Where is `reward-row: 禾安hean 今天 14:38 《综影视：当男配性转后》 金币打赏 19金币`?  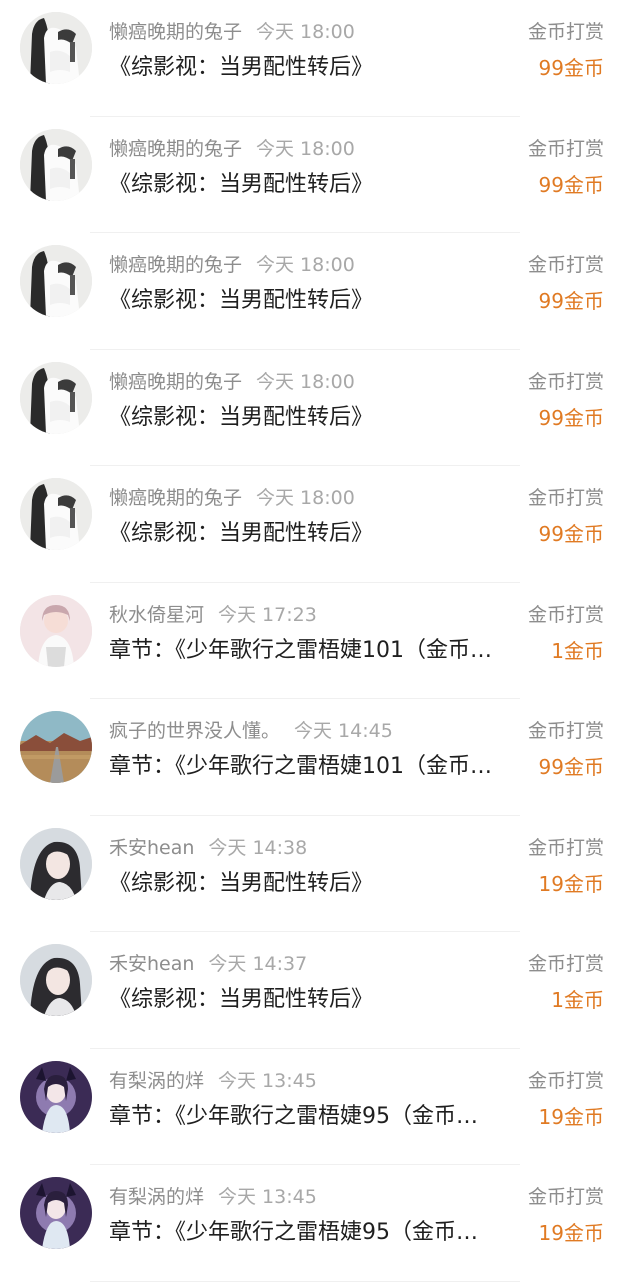
reward-row: 禾安hean 今天 14:38 《综影视：当男配性转后》 金币打赏 19金币 is located at coordinates (312, 874).